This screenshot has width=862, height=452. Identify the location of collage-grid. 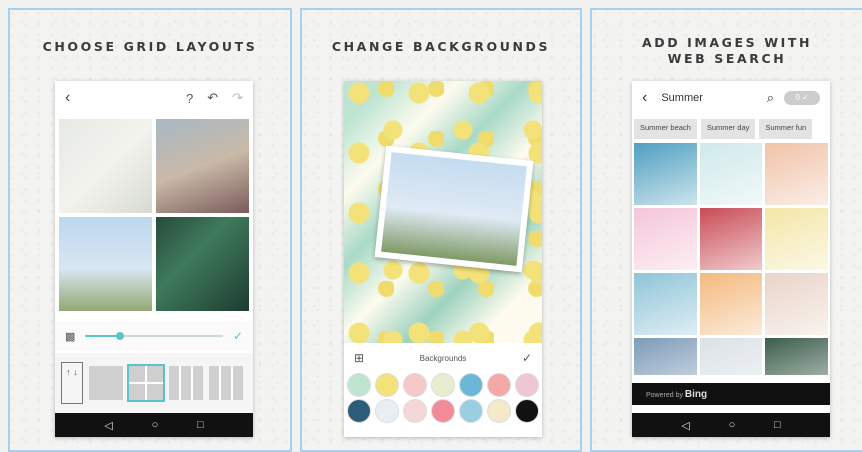
(154, 215).